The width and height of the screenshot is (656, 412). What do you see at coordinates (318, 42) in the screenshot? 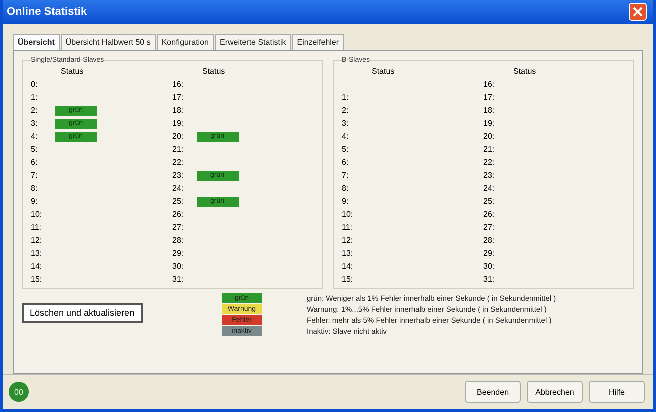
I see `tab: Einzelfehler` at bounding box center [318, 42].